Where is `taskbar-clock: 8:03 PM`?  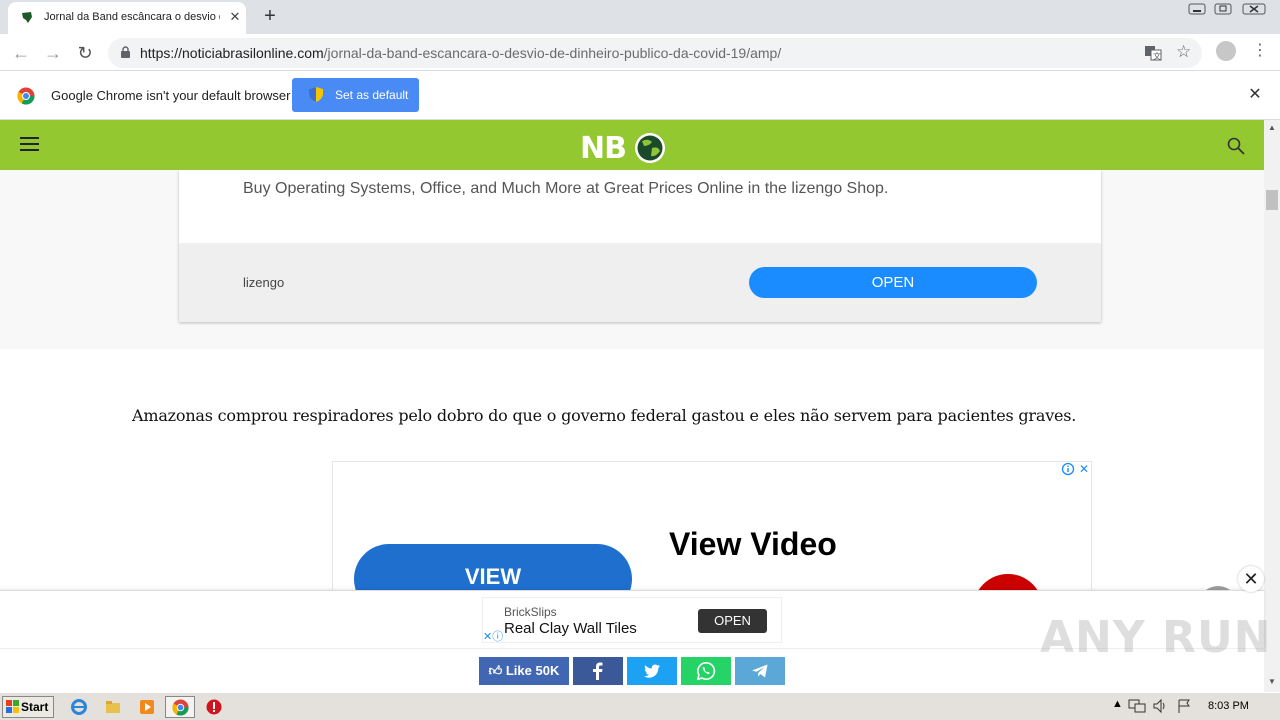 taskbar-clock: 8:03 PM is located at coordinates (1228, 706).